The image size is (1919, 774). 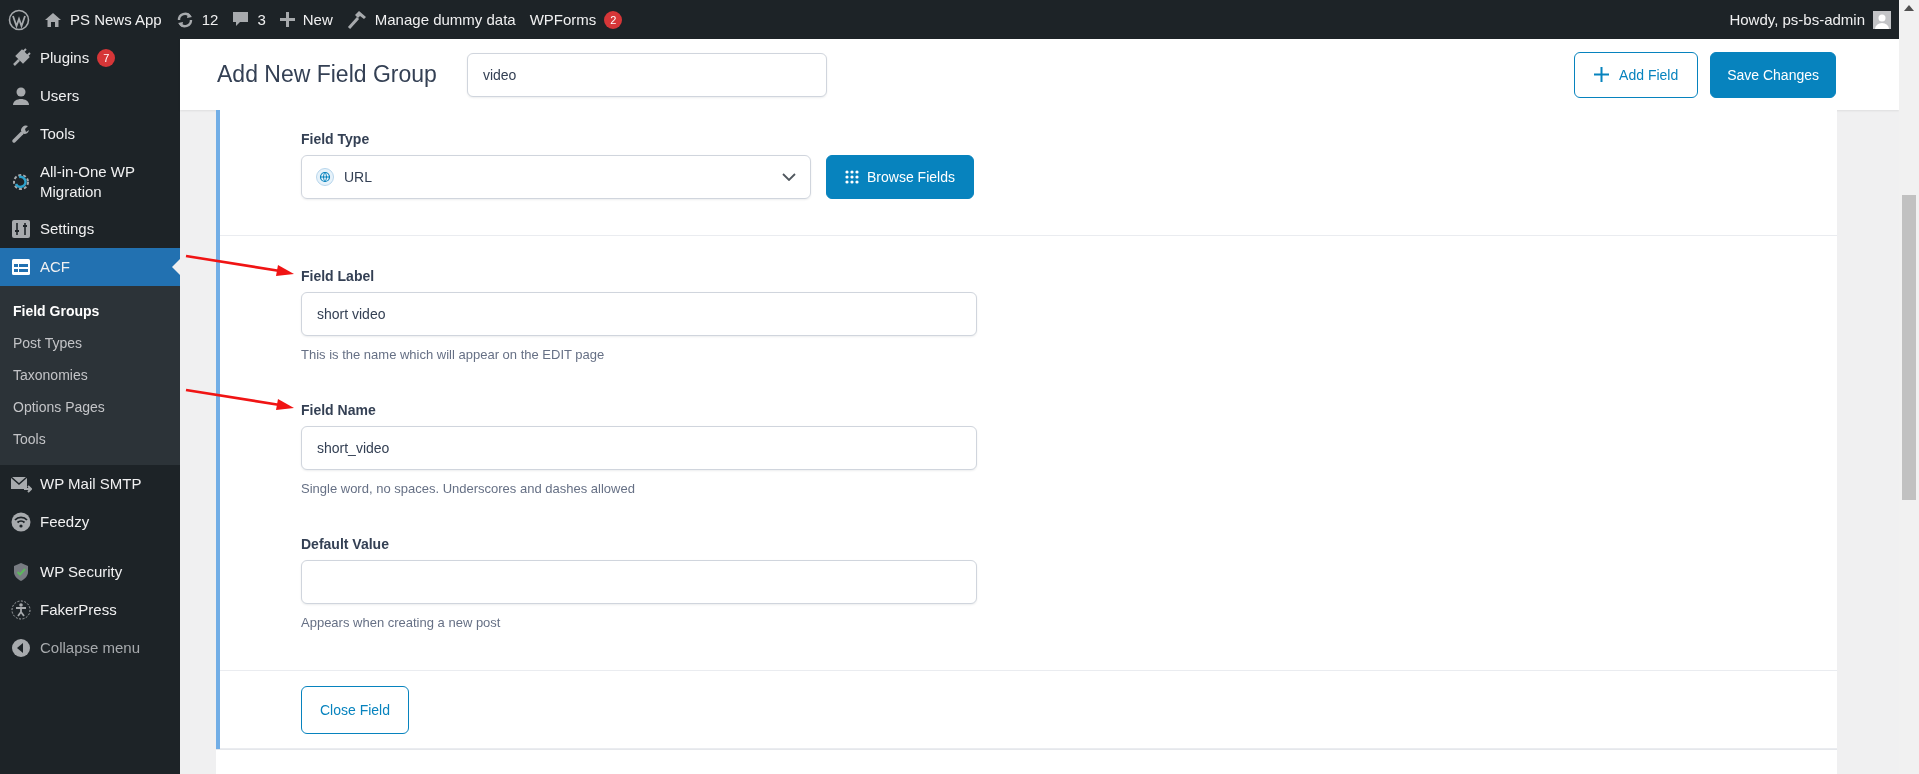 What do you see at coordinates (90, 648) in the screenshot?
I see `sidebar-menu-item: Collapse menu` at bounding box center [90, 648].